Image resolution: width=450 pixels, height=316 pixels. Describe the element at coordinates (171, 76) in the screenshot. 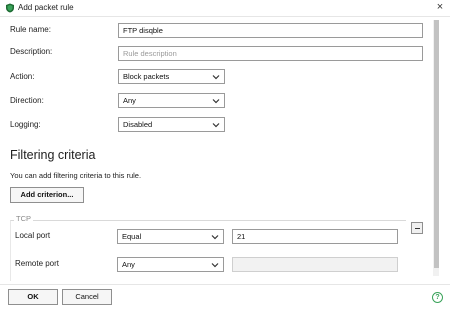

I see `action-select: Block packets` at that location.